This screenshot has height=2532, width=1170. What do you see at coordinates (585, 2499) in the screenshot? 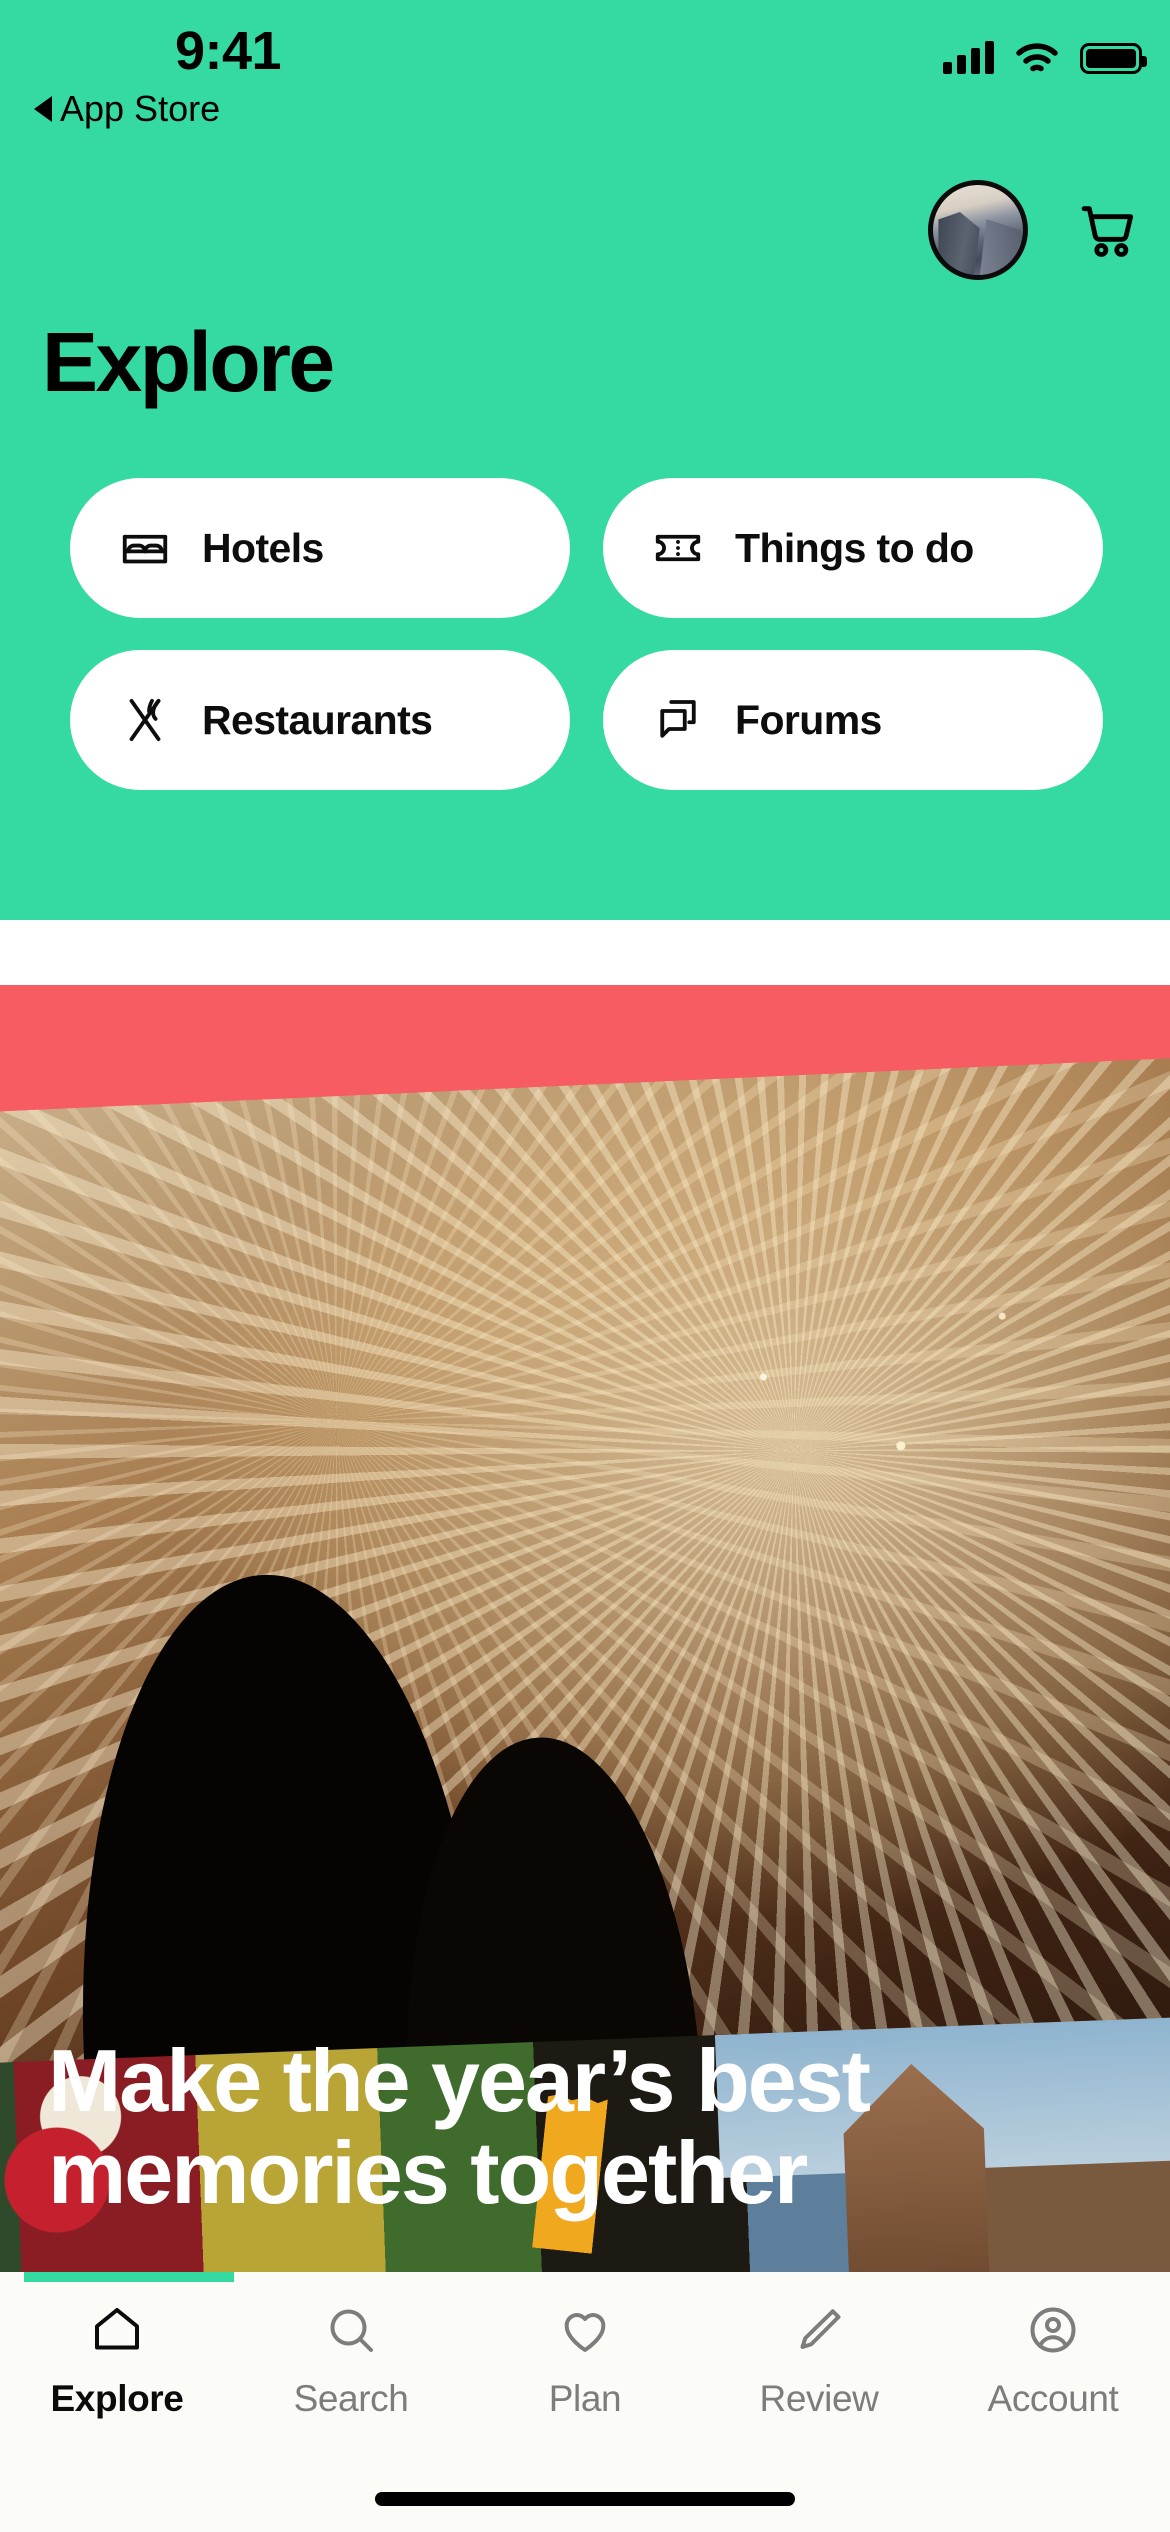
I see `home-indicator` at bounding box center [585, 2499].